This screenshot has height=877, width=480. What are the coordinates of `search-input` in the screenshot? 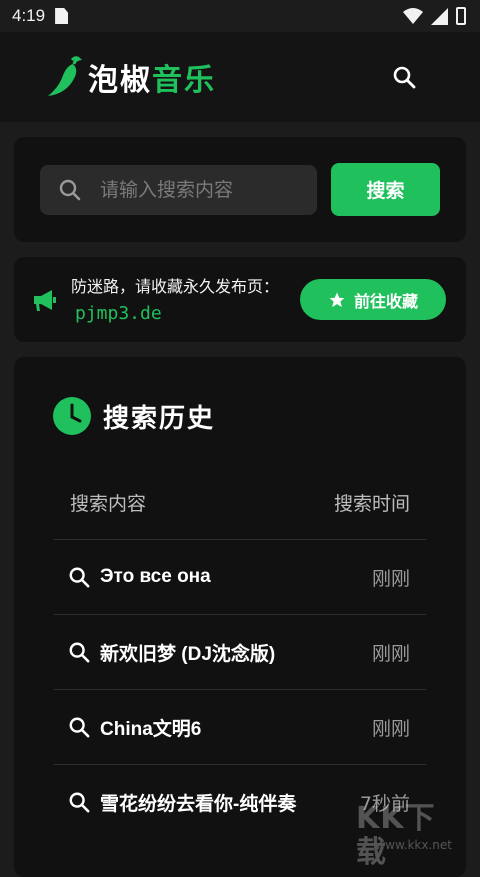 It's located at (200, 190).